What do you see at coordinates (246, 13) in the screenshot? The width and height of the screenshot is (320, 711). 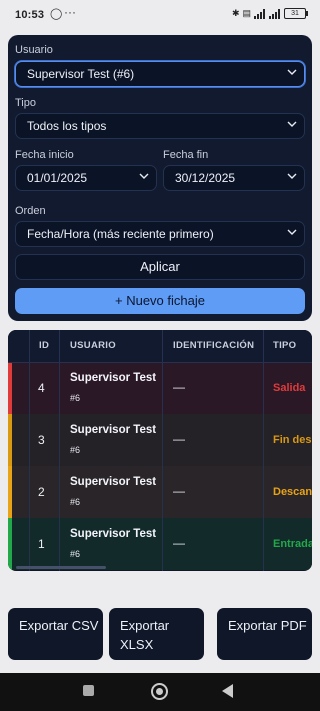 I see `vibrate-icon: ▤` at bounding box center [246, 13].